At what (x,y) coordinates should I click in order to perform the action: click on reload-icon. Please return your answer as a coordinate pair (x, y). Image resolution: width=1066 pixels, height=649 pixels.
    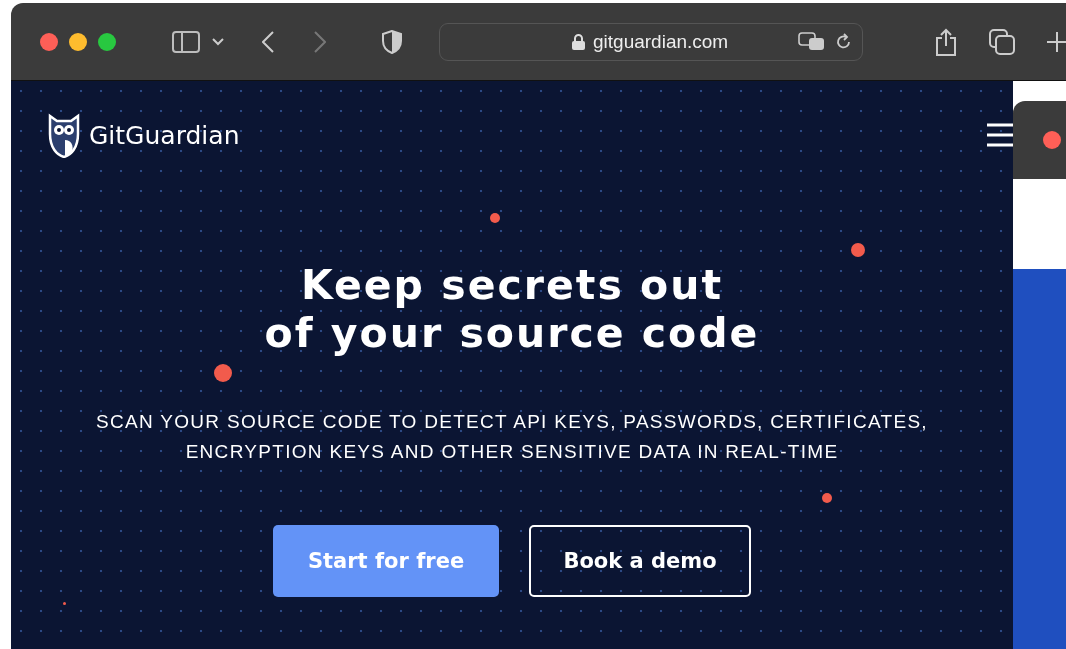
    Looking at the image, I should click on (844, 41).